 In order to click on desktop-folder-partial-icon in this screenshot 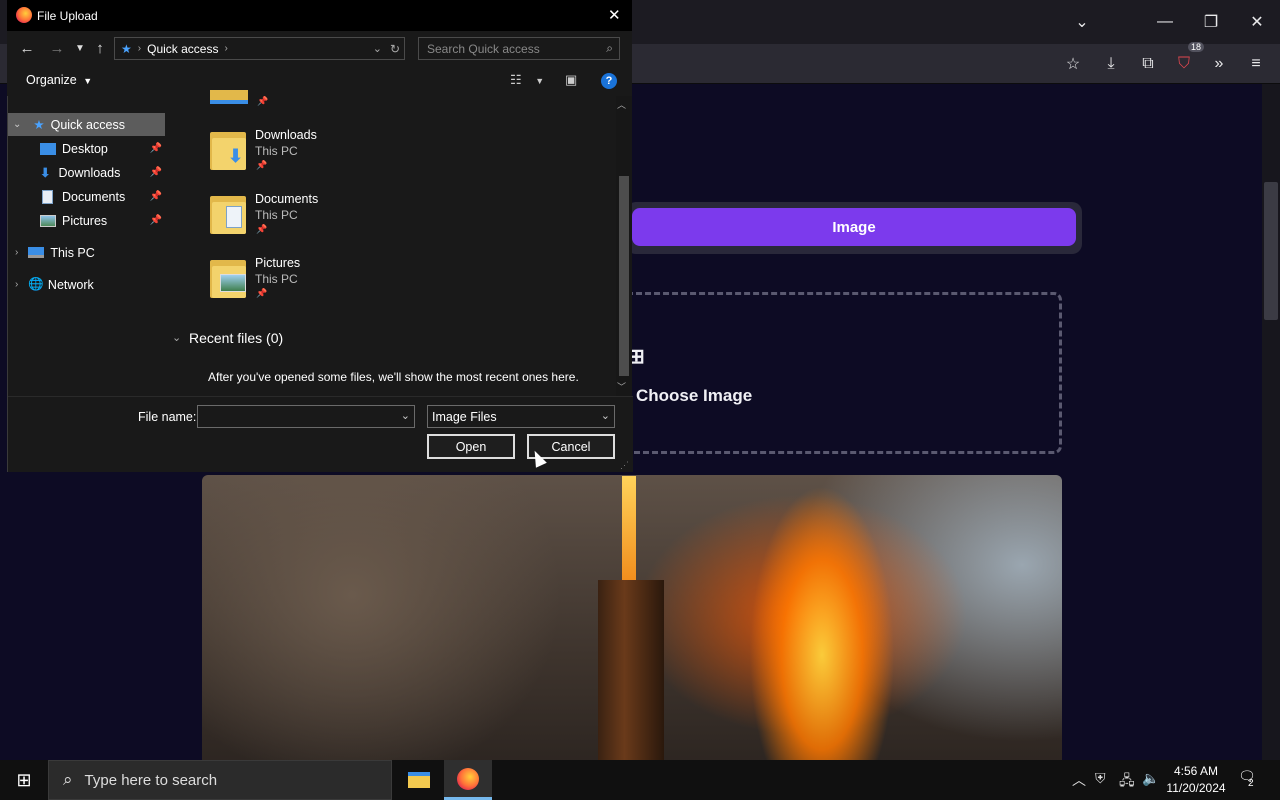, I will do `click(229, 97)`.